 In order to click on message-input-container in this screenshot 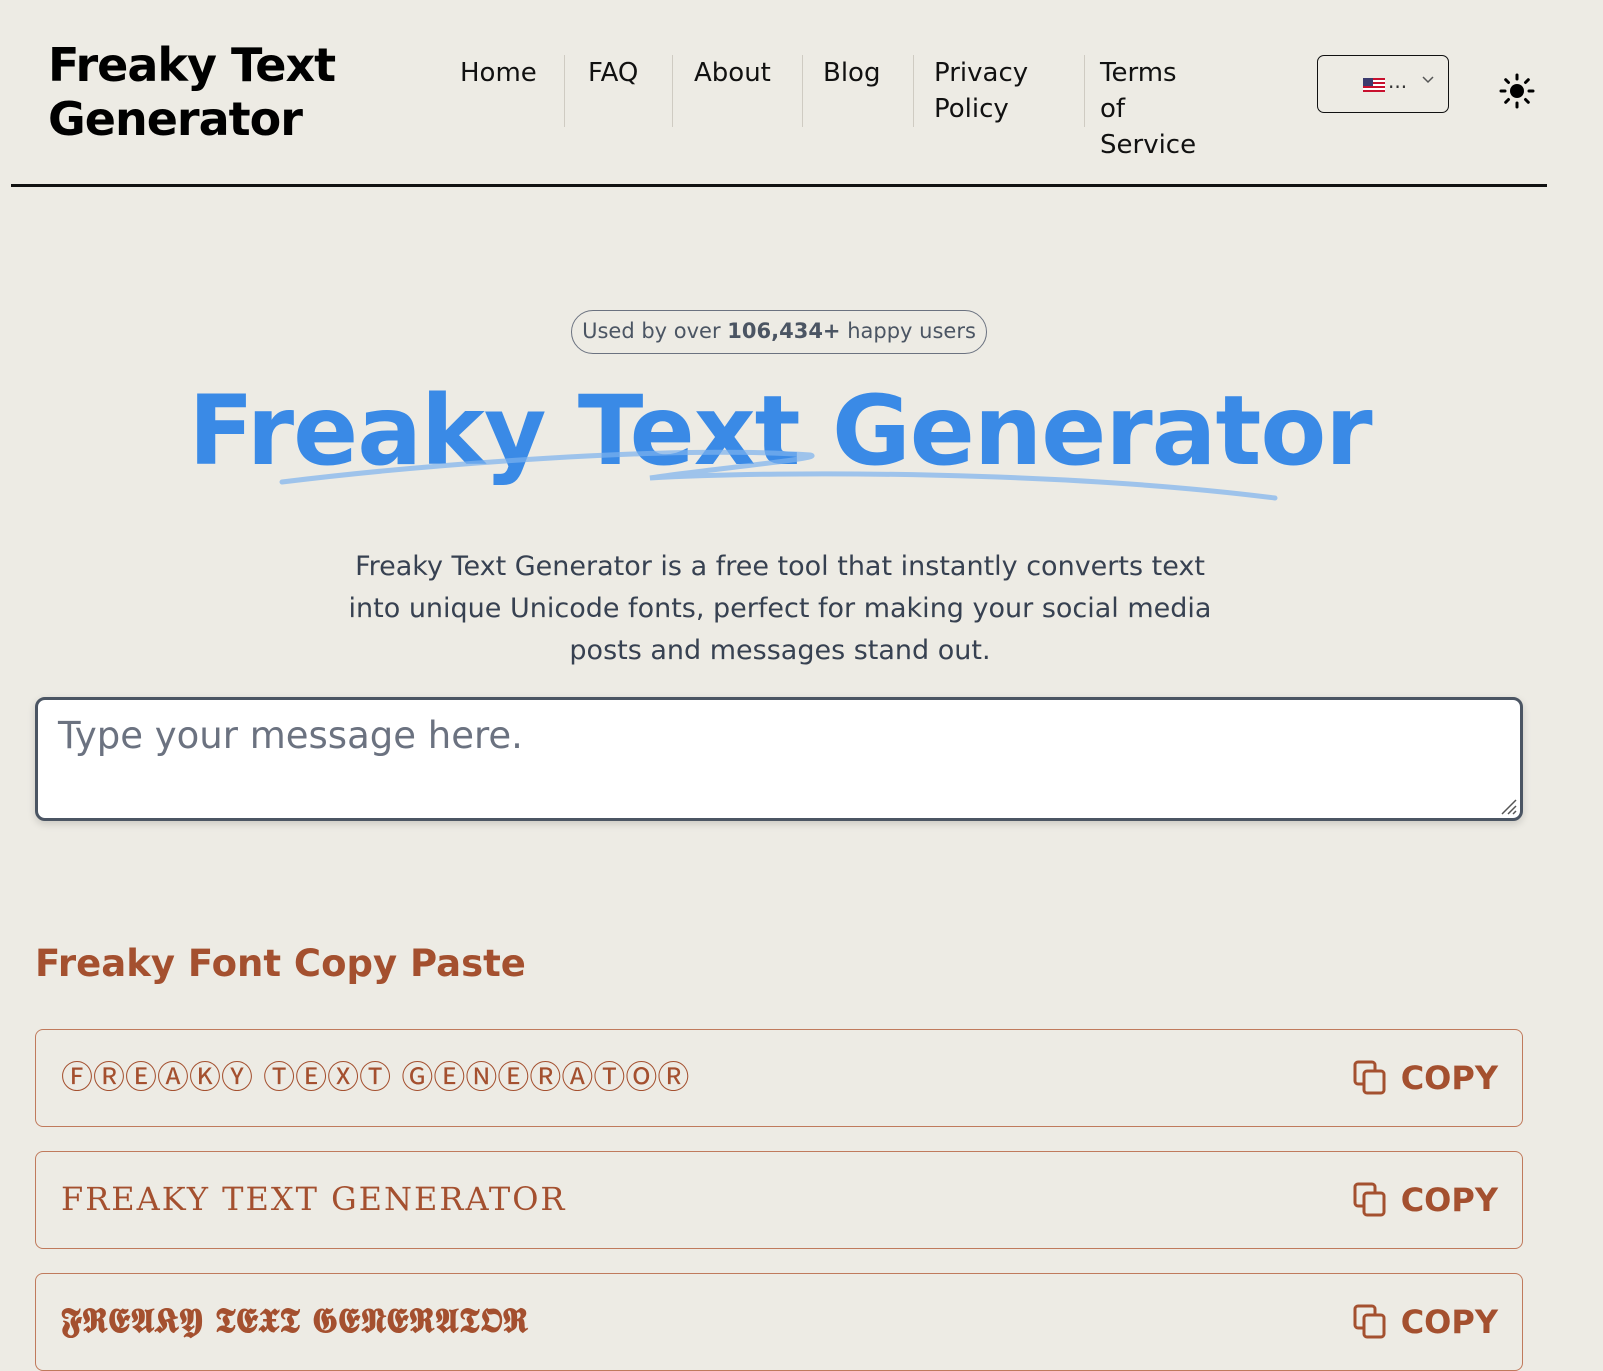, I will do `click(779, 759)`.